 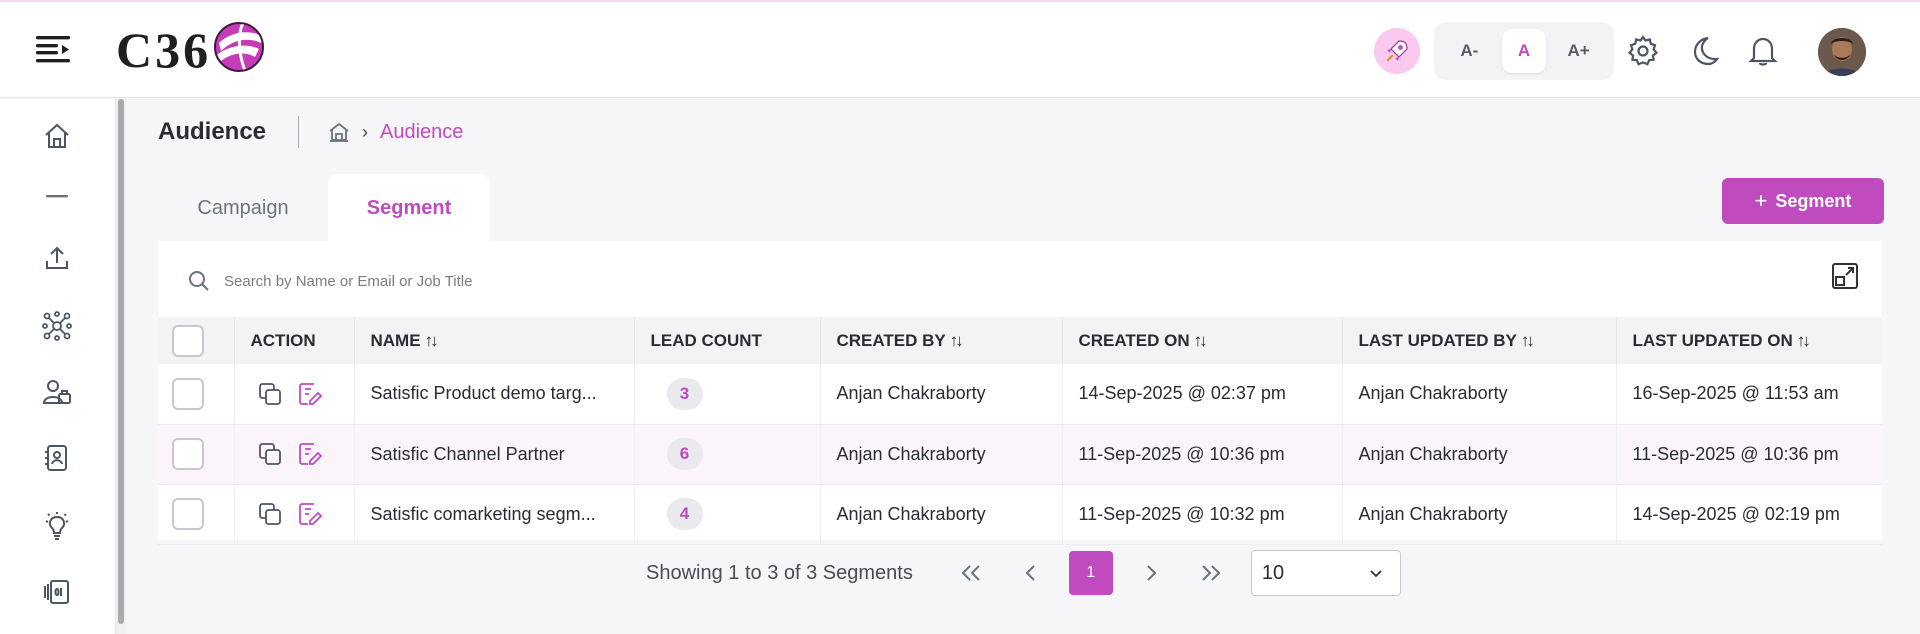 What do you see at coordinates (1735, 453) in the screenshot?
I see `row-updated-on: 11-Sep-2025 @ 10:36 pm` at bounding box center [1735, 453].